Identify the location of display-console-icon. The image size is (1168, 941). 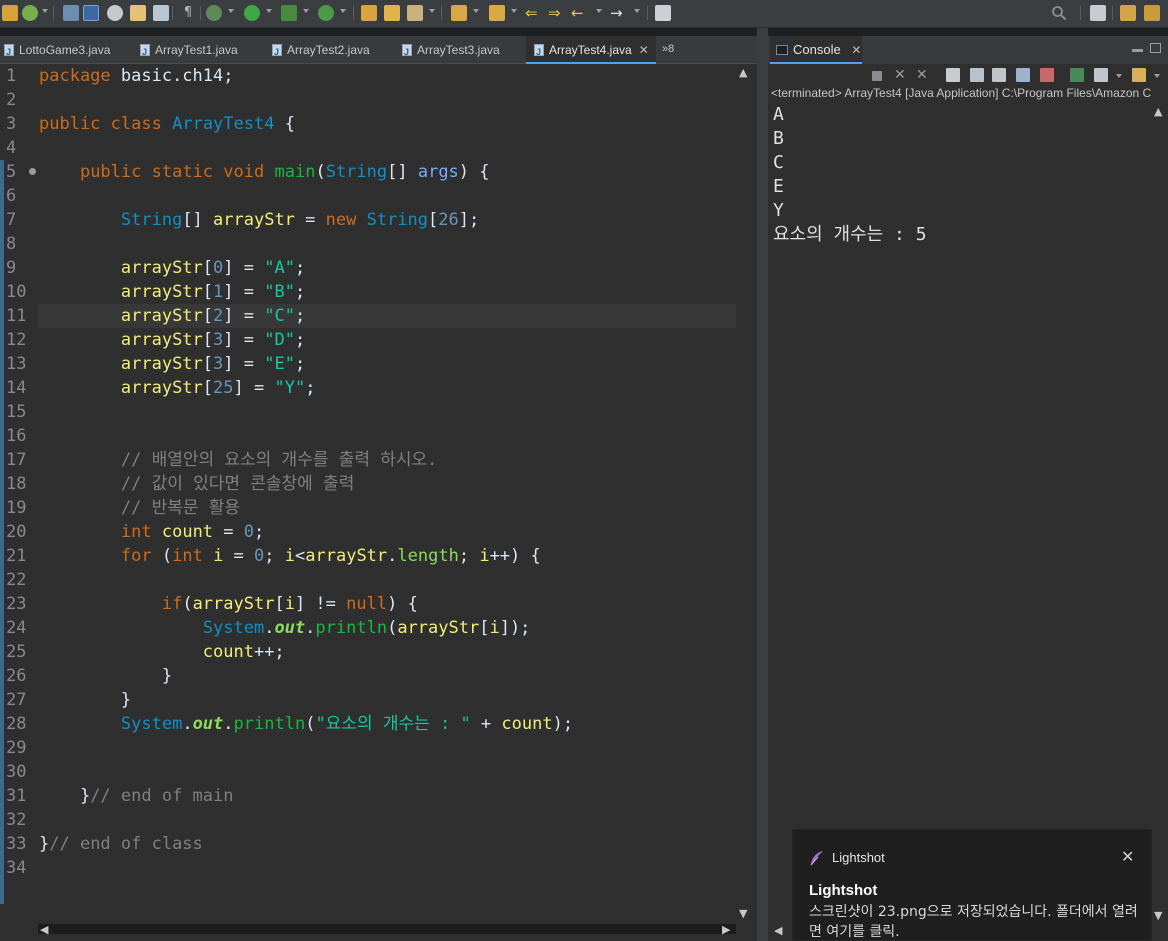
(1101, 75).